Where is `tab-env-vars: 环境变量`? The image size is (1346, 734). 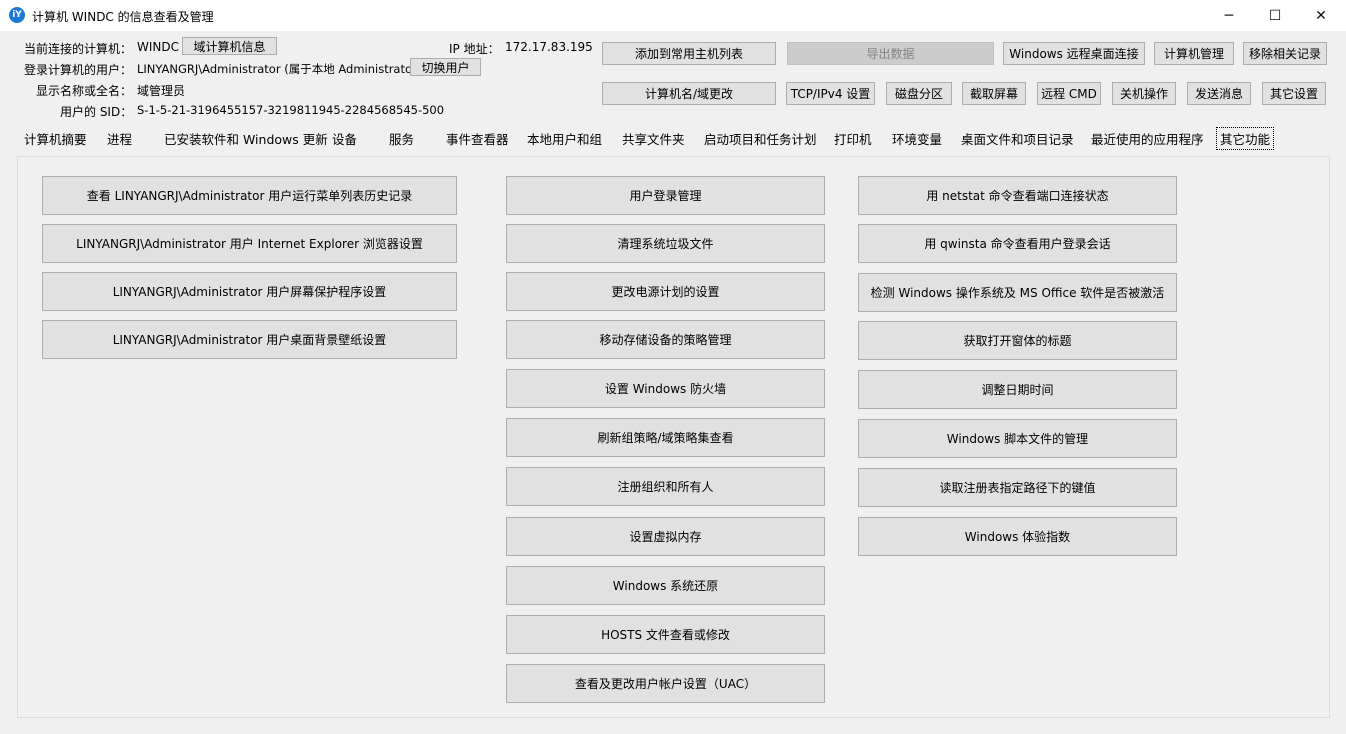
tab-env-vars: 环境变量 is located at coordinates (917, 138).